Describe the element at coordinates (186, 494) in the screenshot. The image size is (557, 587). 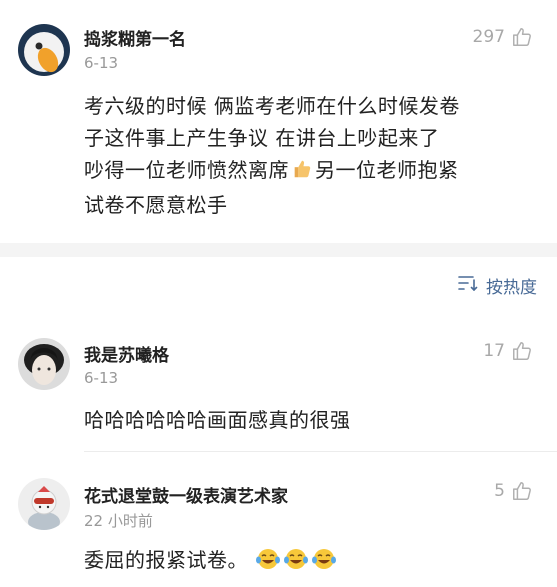
I see `comment-author: 花式退堂鼓一级表演艺术家` at that location.